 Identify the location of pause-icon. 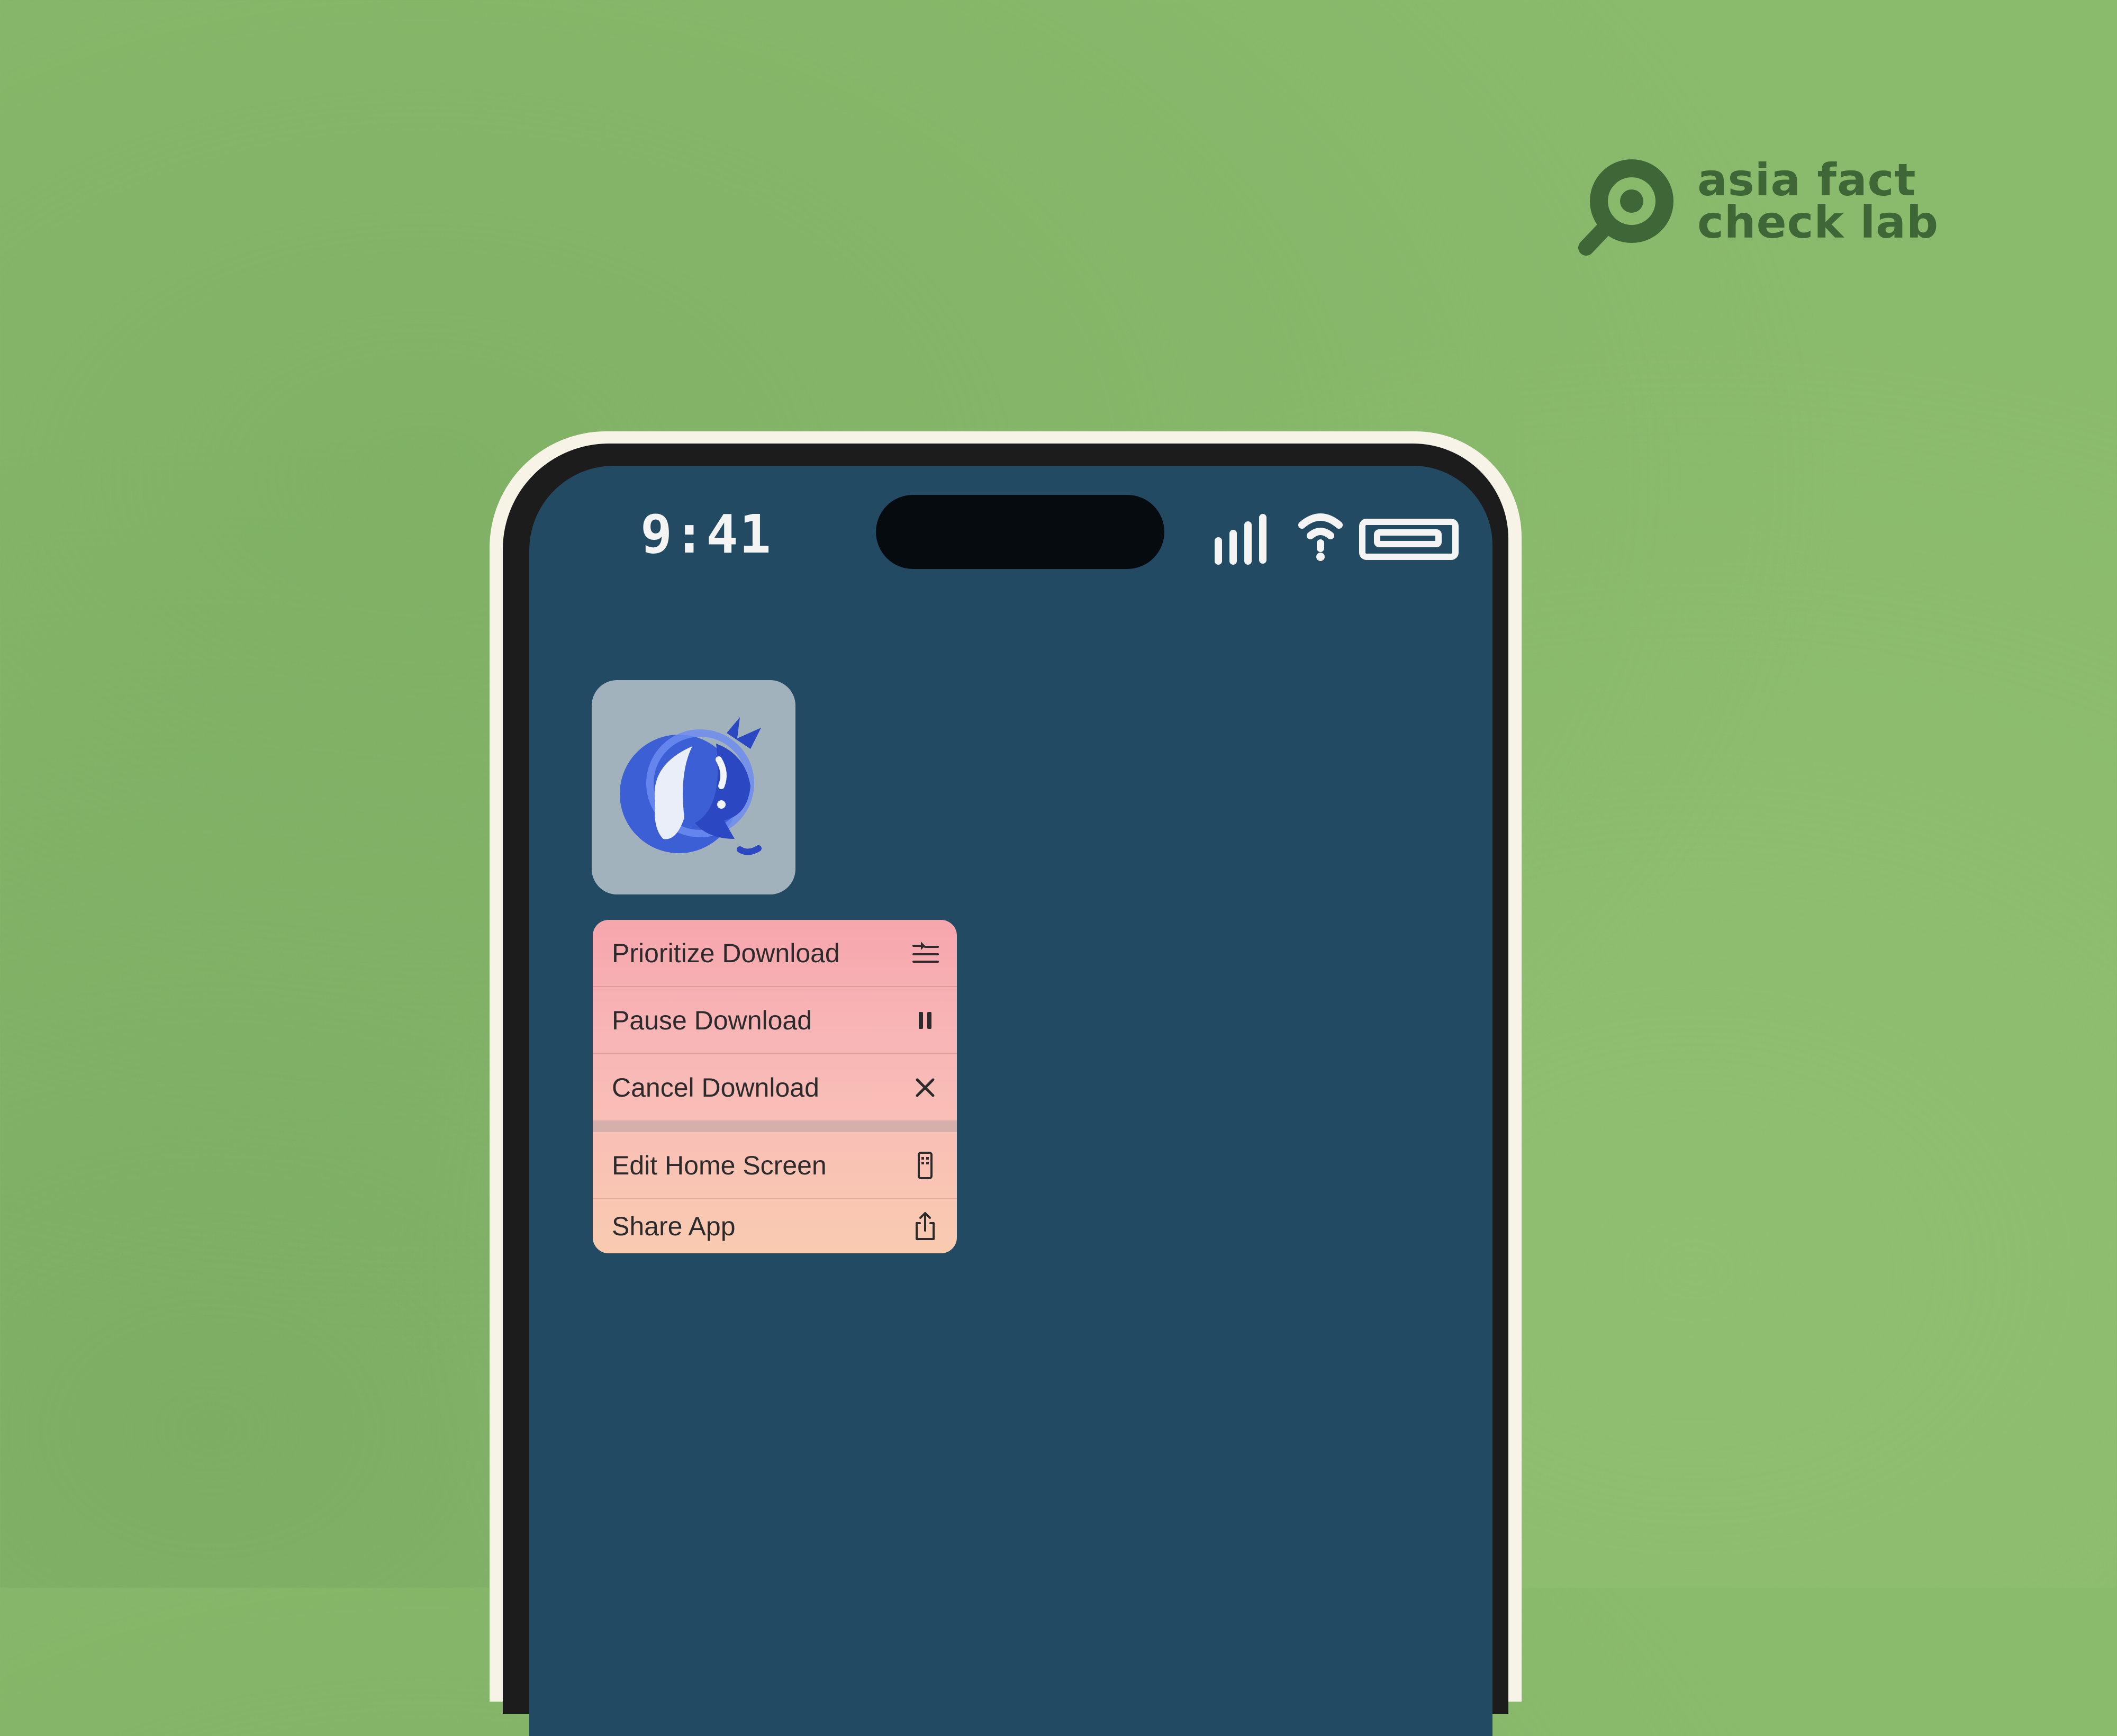
(925, 1020).